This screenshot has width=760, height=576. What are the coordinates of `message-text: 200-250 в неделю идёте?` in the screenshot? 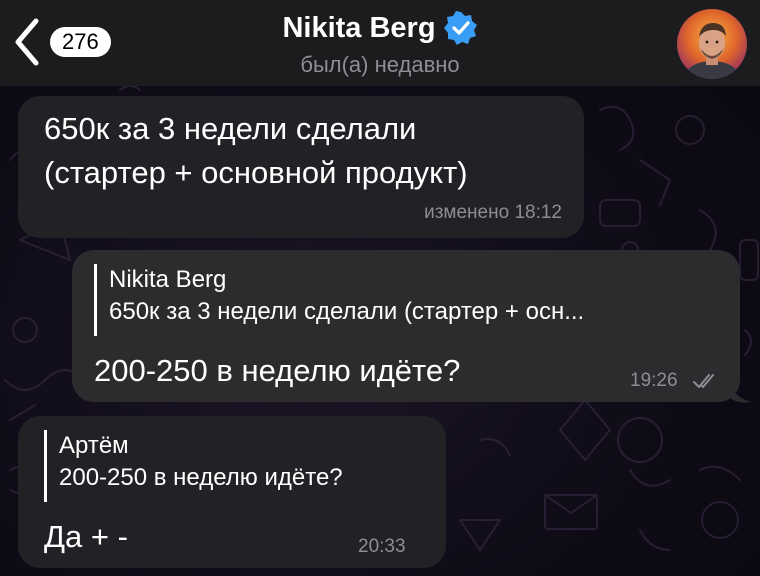 It's located at (277, 370).